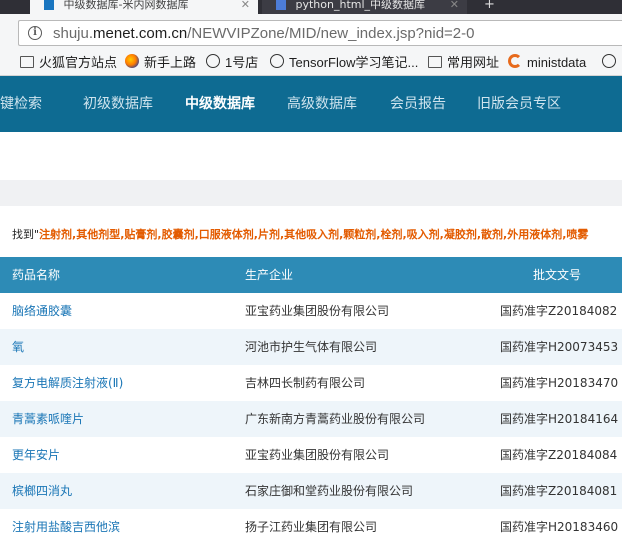 The image size is (622, 545). Describe the element at coordinates (21, 104) in the screenshot. I see `nav-item-quick-search: 一键检索` at that location.